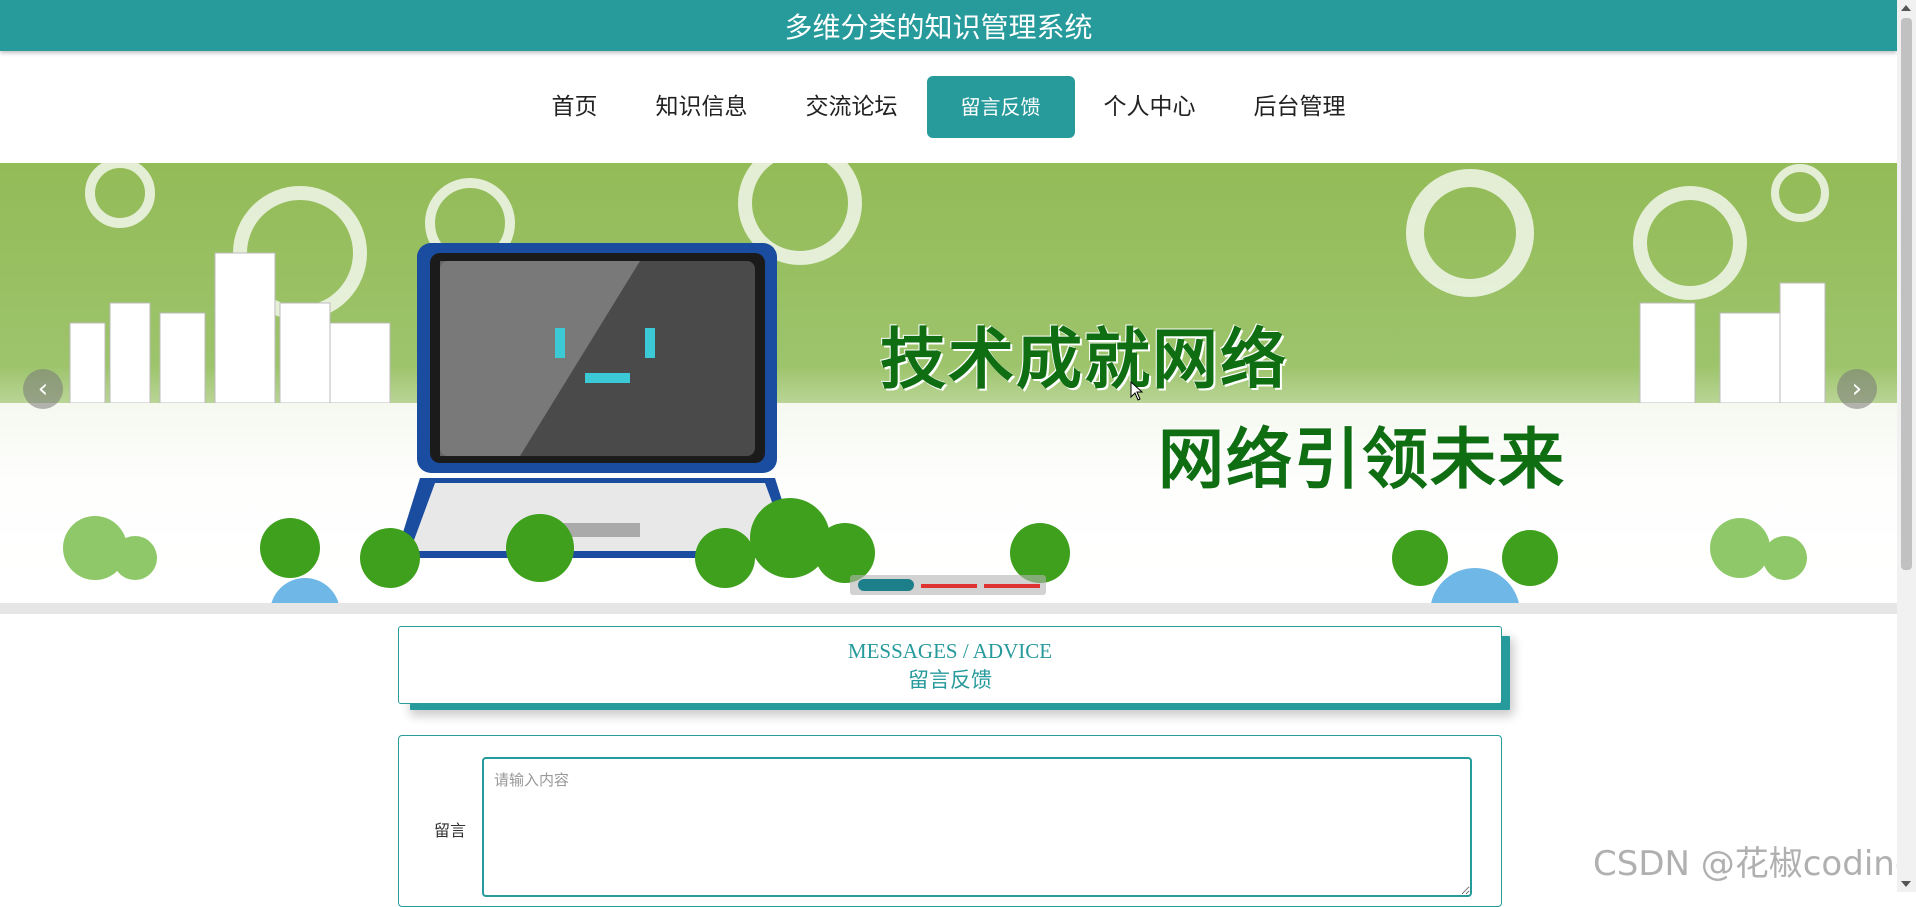 The height and width of the screenshot is (907, 1916). What do you see at coordinates (950, 651) in the screenshot?
I see `section-title-en: MESSAGES / ADVICE` at bounding box center [950, 651].